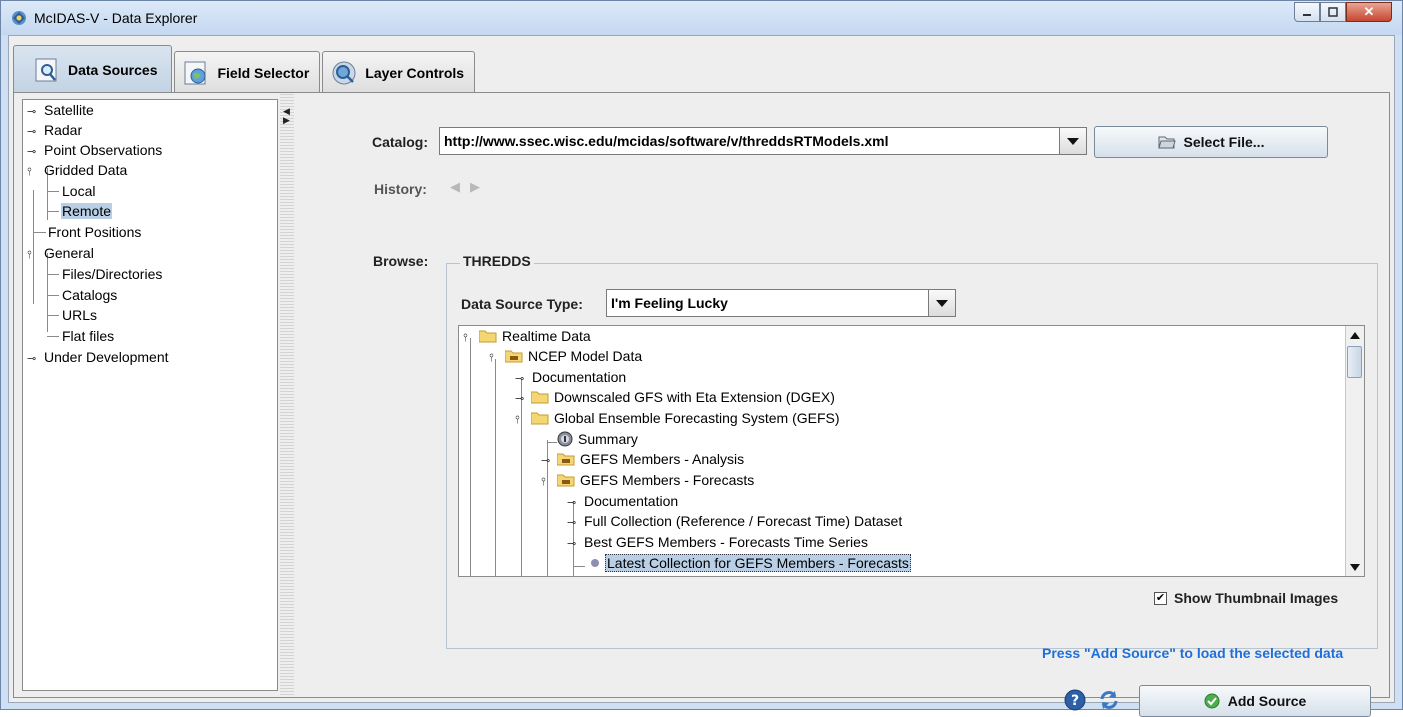  I want to click on magnifier-icon, so click(46, 69).